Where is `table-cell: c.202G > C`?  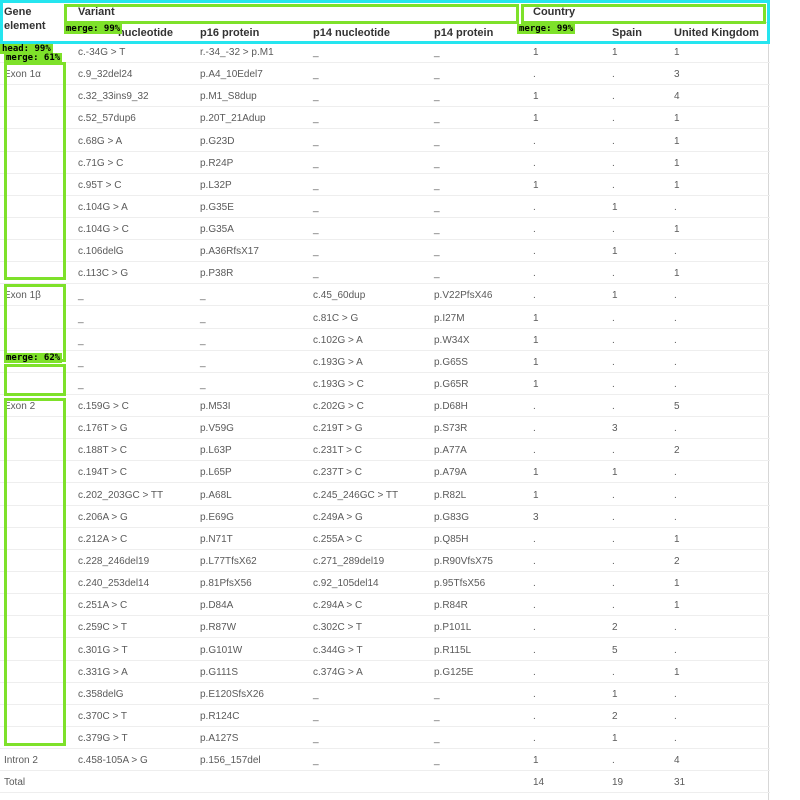
table-cell: c.202G > C is located at coordinates (338, 406).